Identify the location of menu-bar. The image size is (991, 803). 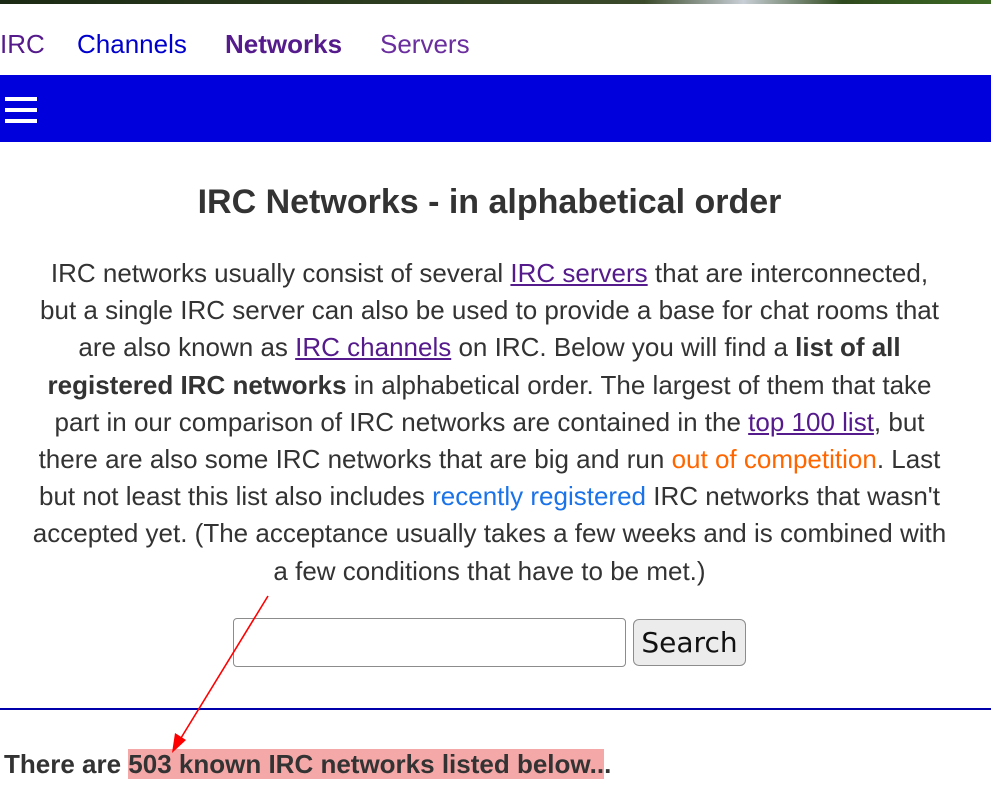
(495, 108).